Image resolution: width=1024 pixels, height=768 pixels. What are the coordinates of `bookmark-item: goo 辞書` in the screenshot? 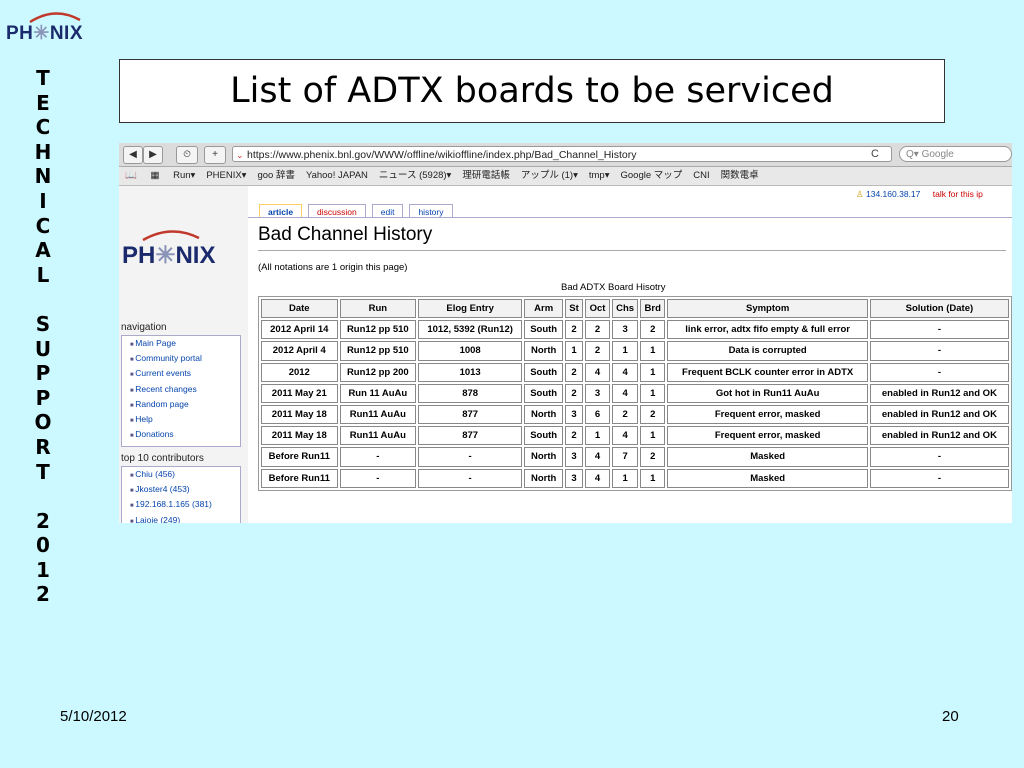 It's located at (276, 175).